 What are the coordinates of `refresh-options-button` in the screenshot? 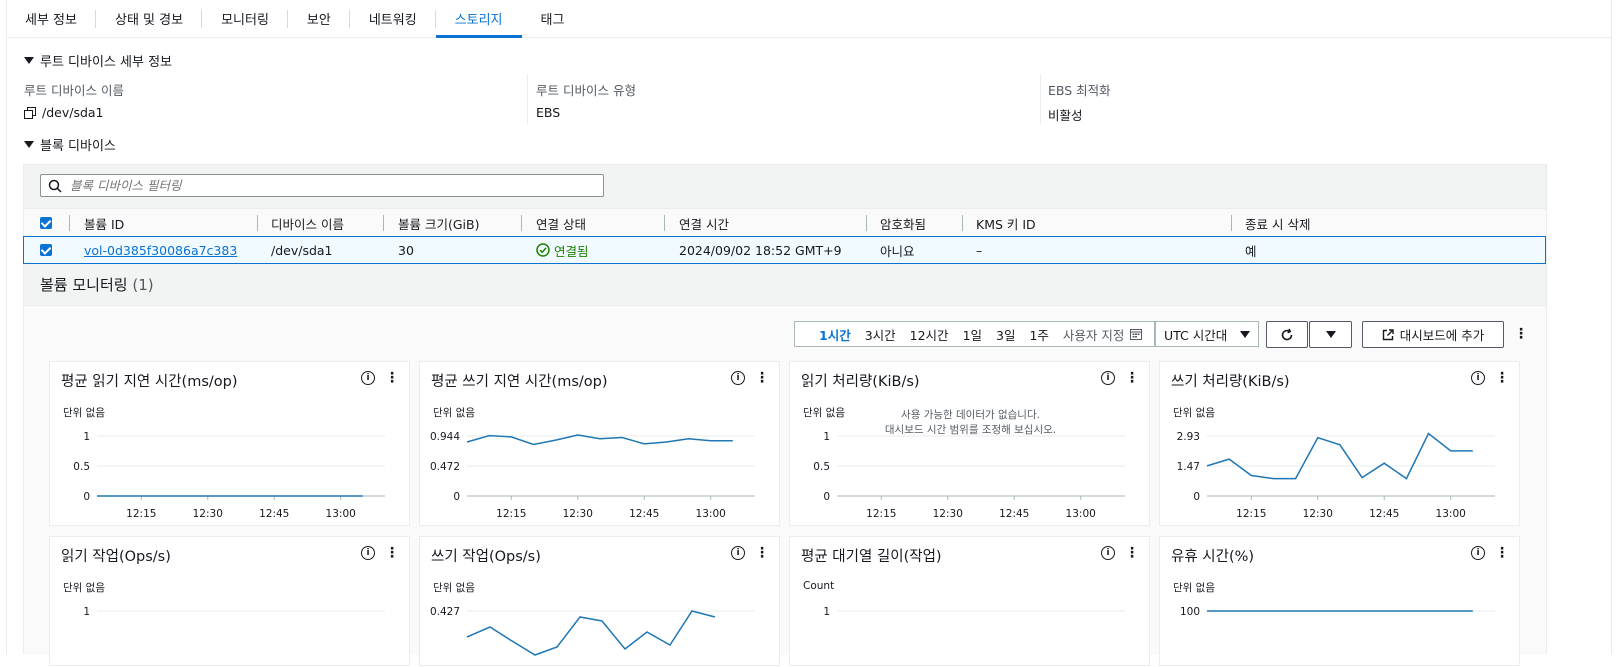 It's located at (1330, 334).